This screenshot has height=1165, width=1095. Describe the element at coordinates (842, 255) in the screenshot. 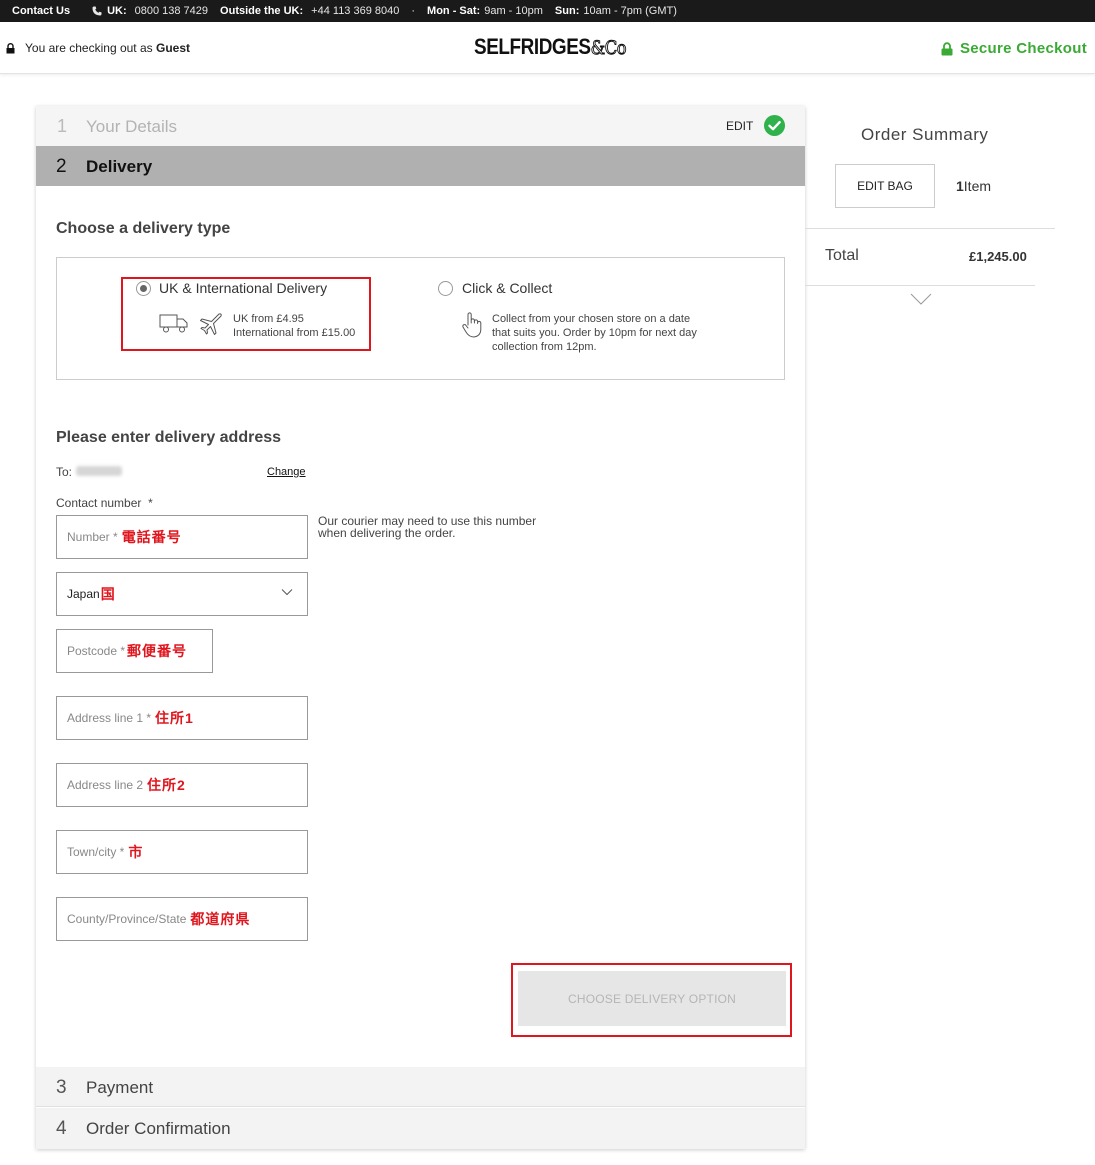

I see `total-label: Total` at that location.